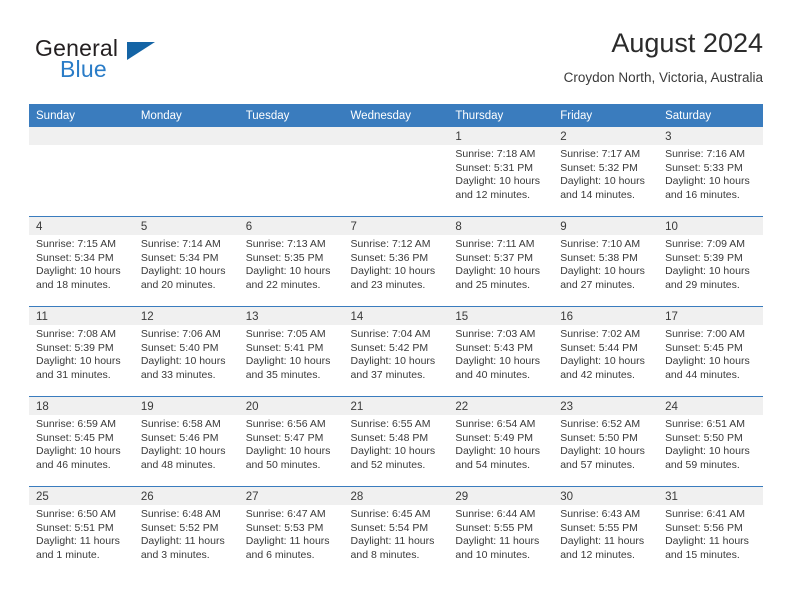  Describe the element at coordinates (385, 554) in the screenshot. I see `daylight-text-line2: and 8 minutes.` at that location.